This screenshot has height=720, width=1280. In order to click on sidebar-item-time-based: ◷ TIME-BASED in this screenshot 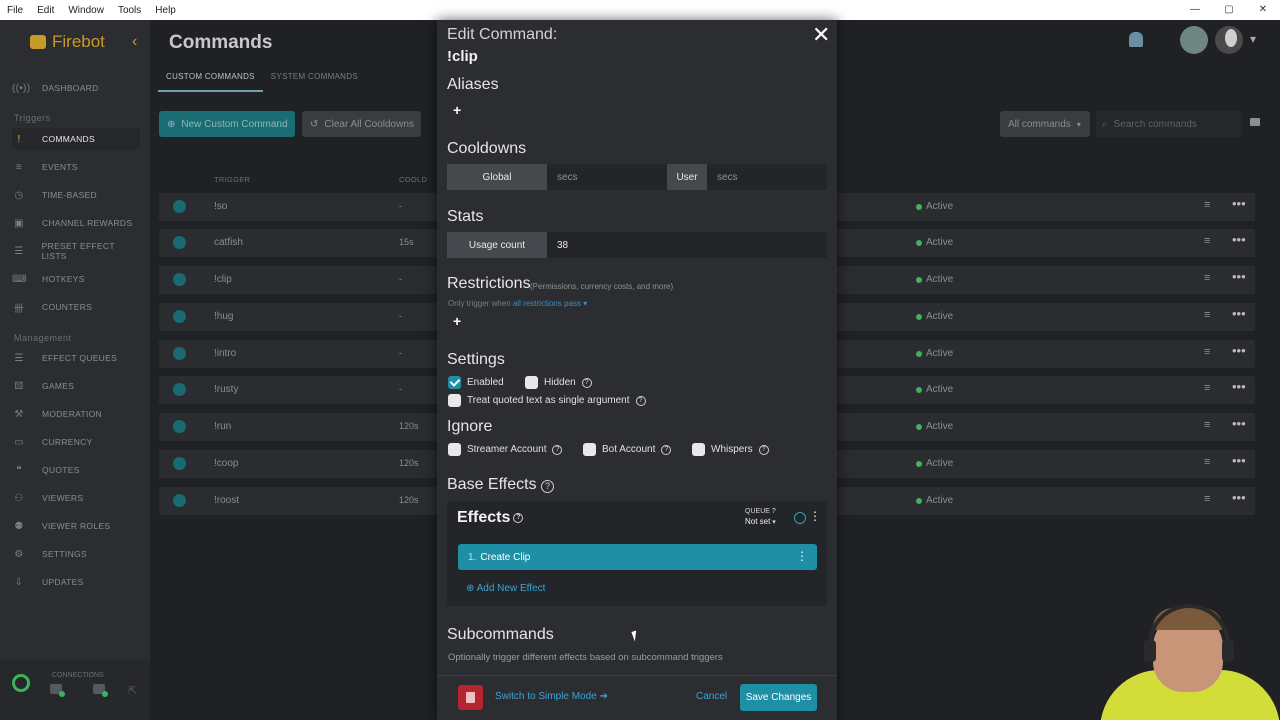, I will do `click(76, 195)`.